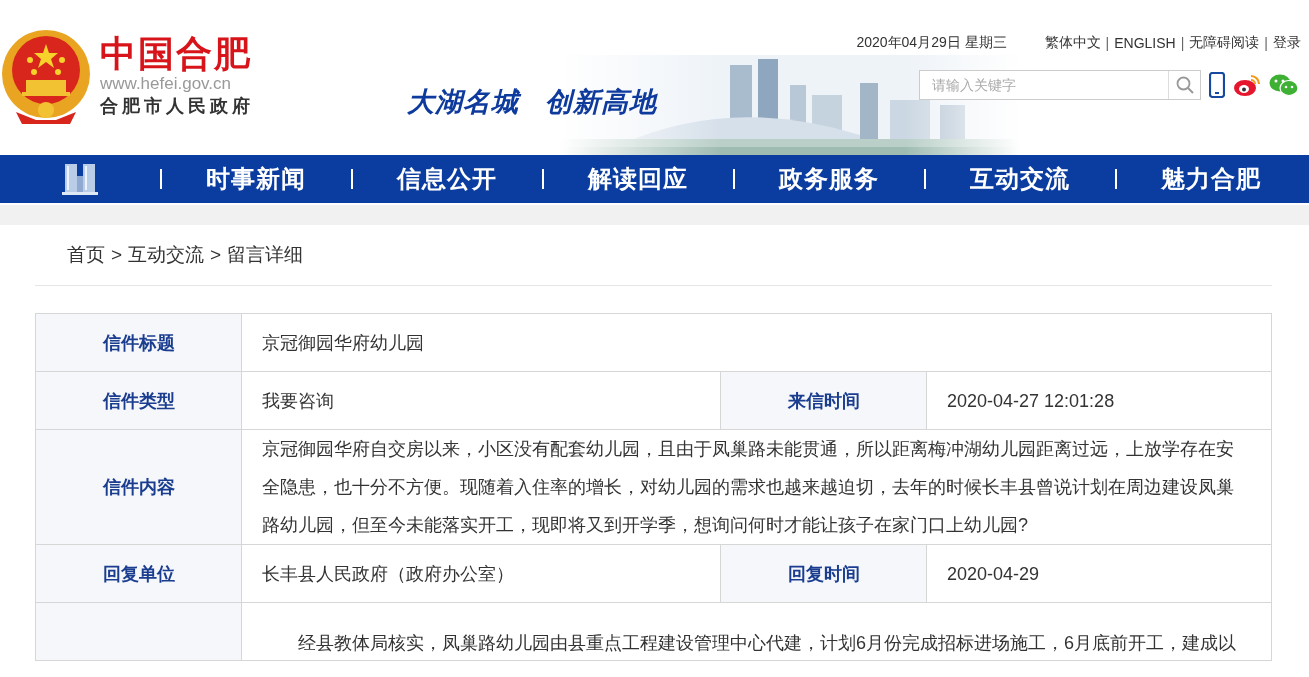 The width and height of the screenshot is (1309, 677). I want to click on nav-item: 解读回应, so click(637, 179).